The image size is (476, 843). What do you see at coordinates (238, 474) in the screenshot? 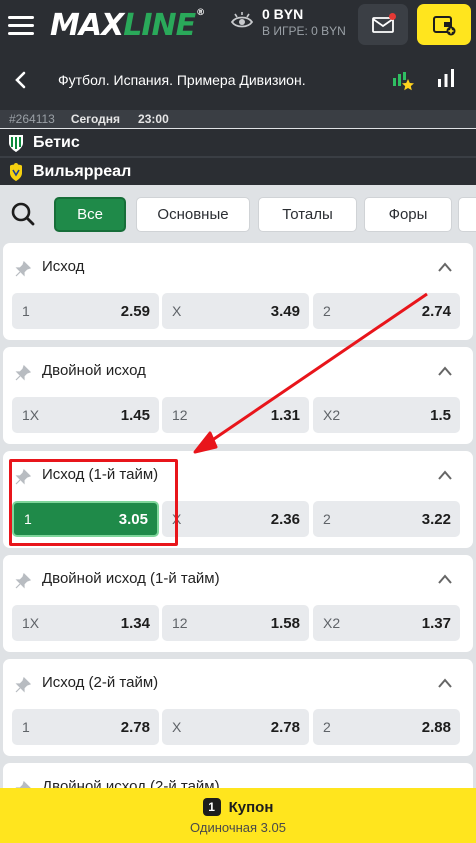
I see `market-header: Исход (1-й тайм)` at bounding box center [238, 474].